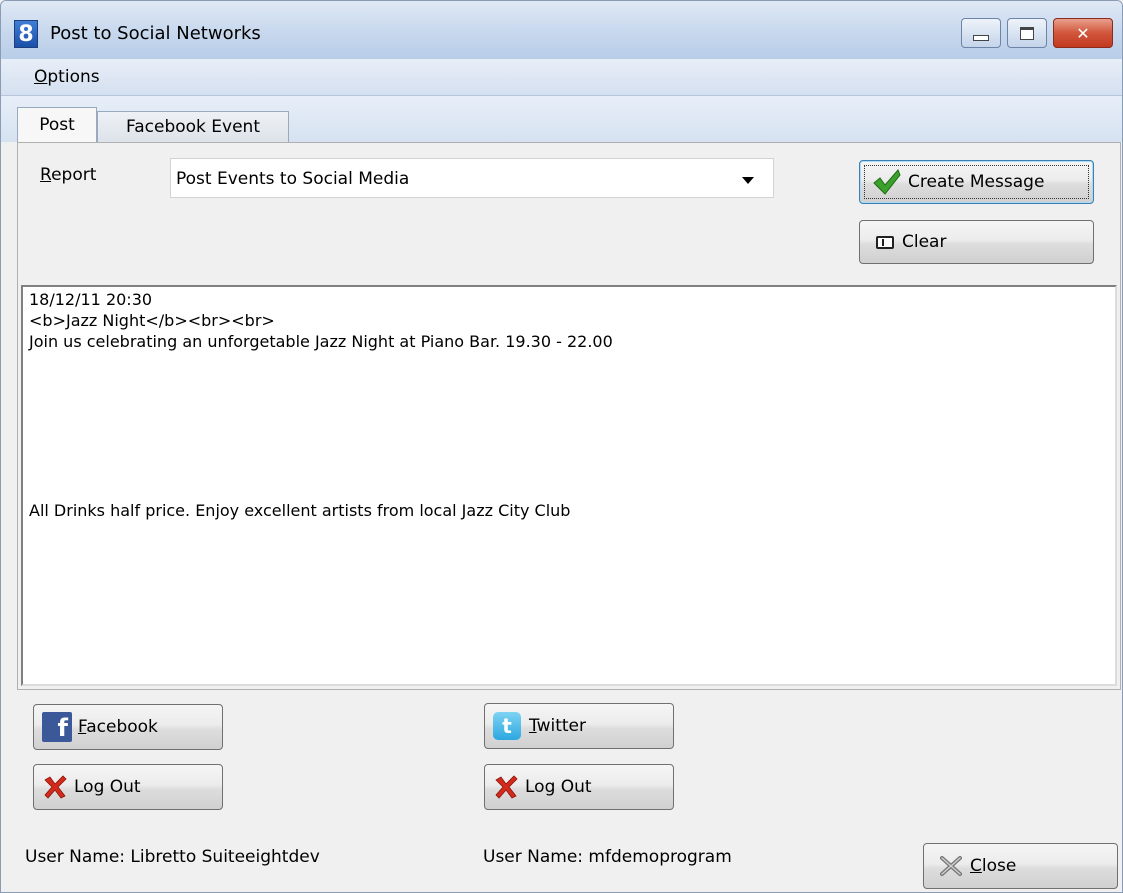  Describe the element at coordinates (885, 242) in the screenshot. I see `clear-icon` at that location.